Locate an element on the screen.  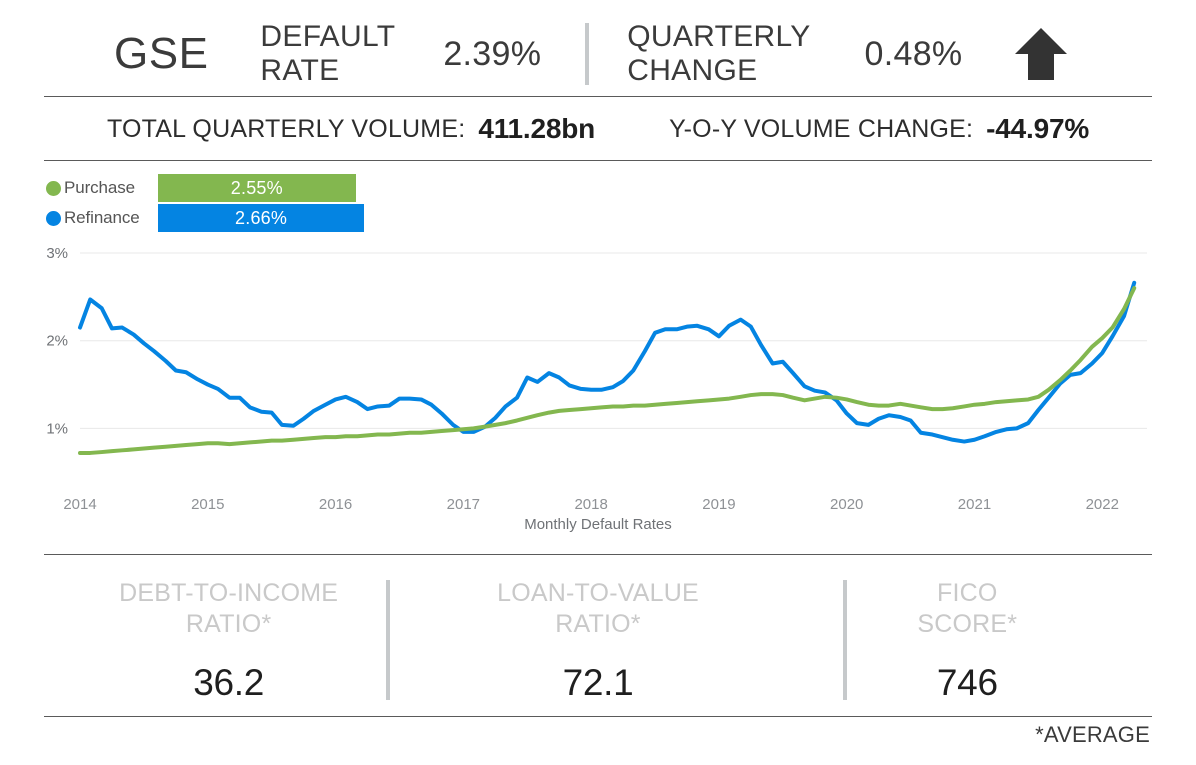
total-volume-value: 411.28bn is located at coordinates (537, 128).